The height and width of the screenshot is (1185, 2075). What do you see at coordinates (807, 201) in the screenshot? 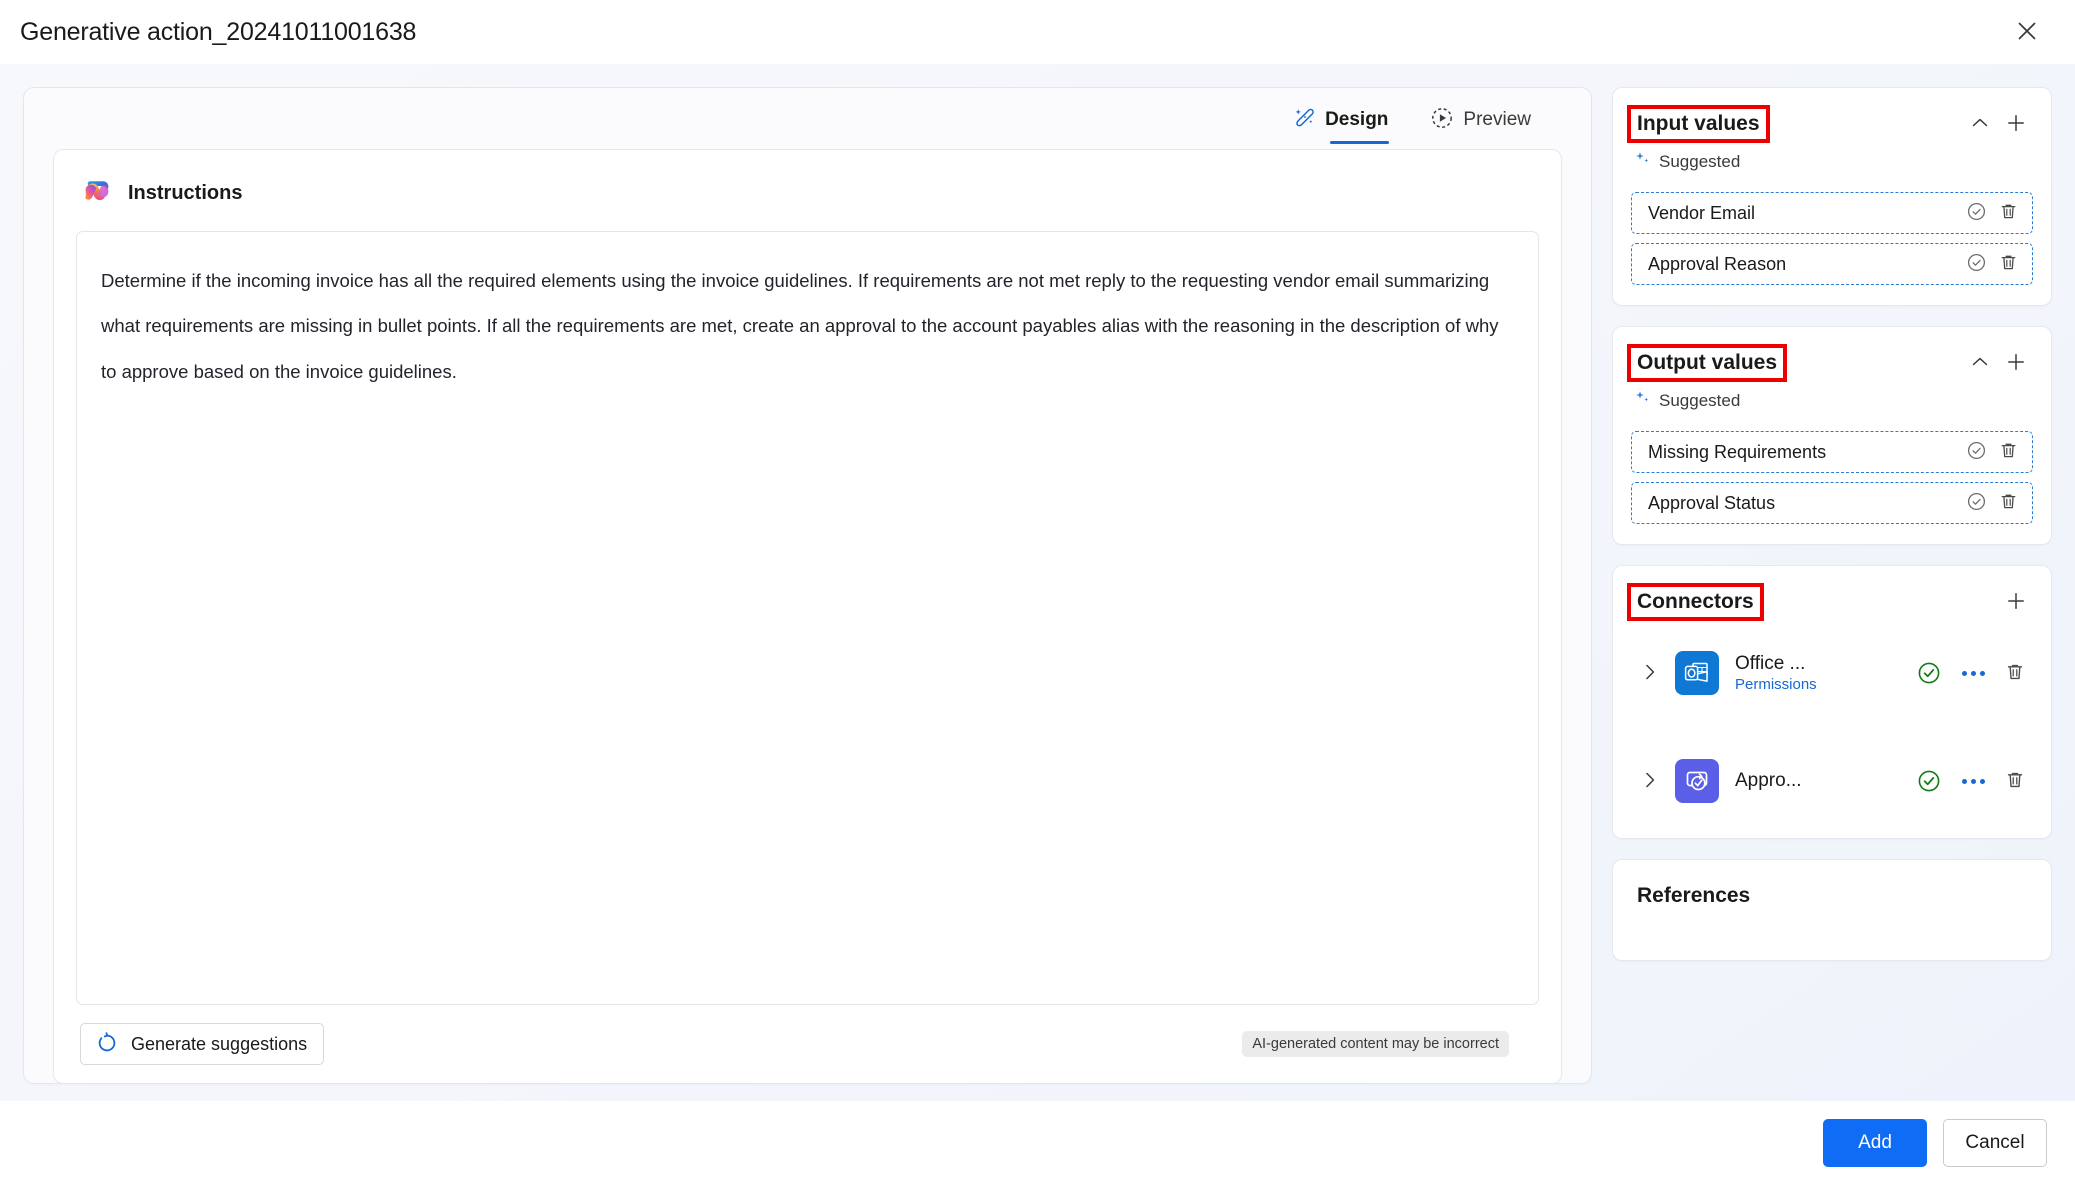
I see `instructions-header: Instructions` at bounding box center [807, 201].